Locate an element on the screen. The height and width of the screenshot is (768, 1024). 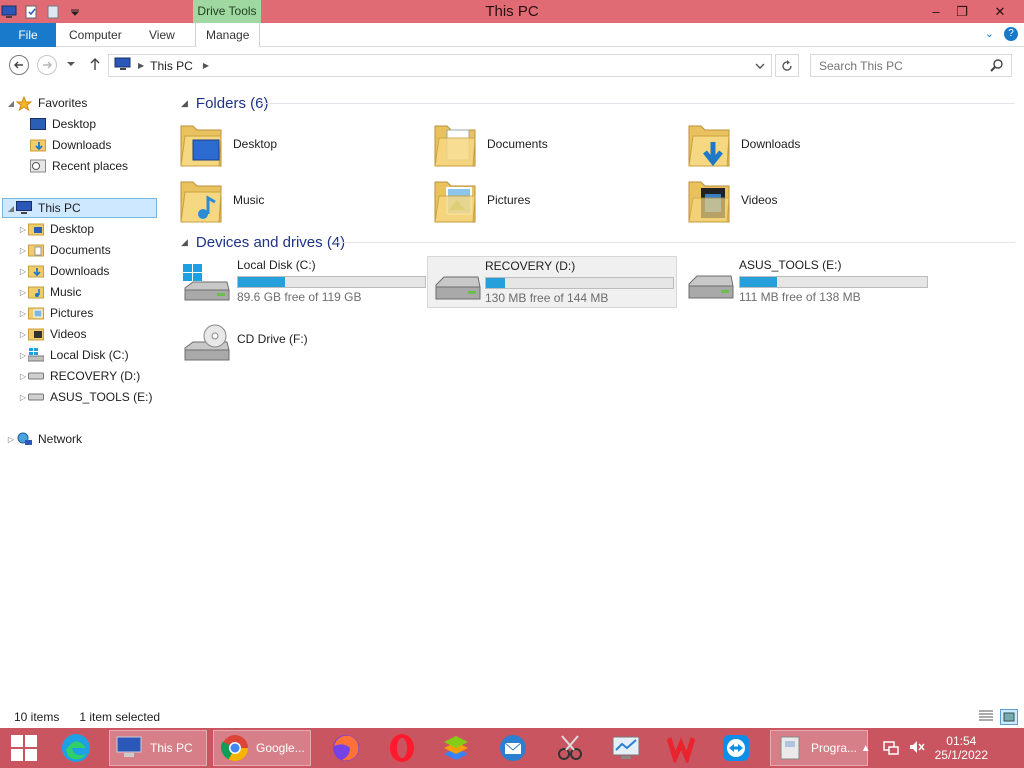
drive-recovery-d: RECOVERY (D:) 130 MB free of 144 MB is located at coordinates (552, 282).